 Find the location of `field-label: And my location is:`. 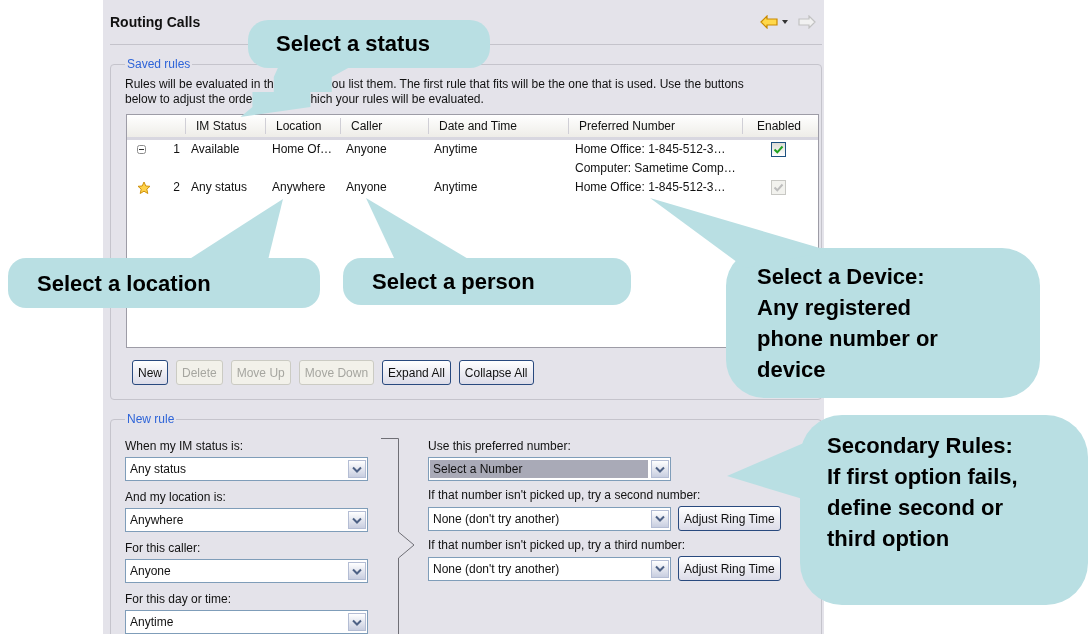

field-label: And my location is: is located at coordinates (176, 497).